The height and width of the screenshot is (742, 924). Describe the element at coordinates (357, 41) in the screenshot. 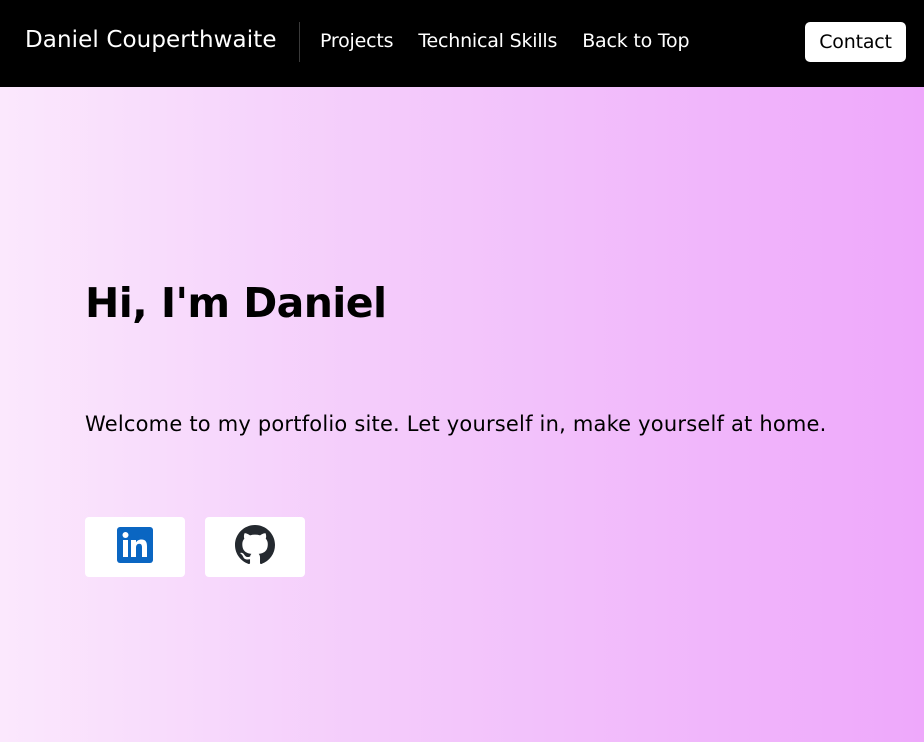

I see `nav-link-projects: Projects` at that location.